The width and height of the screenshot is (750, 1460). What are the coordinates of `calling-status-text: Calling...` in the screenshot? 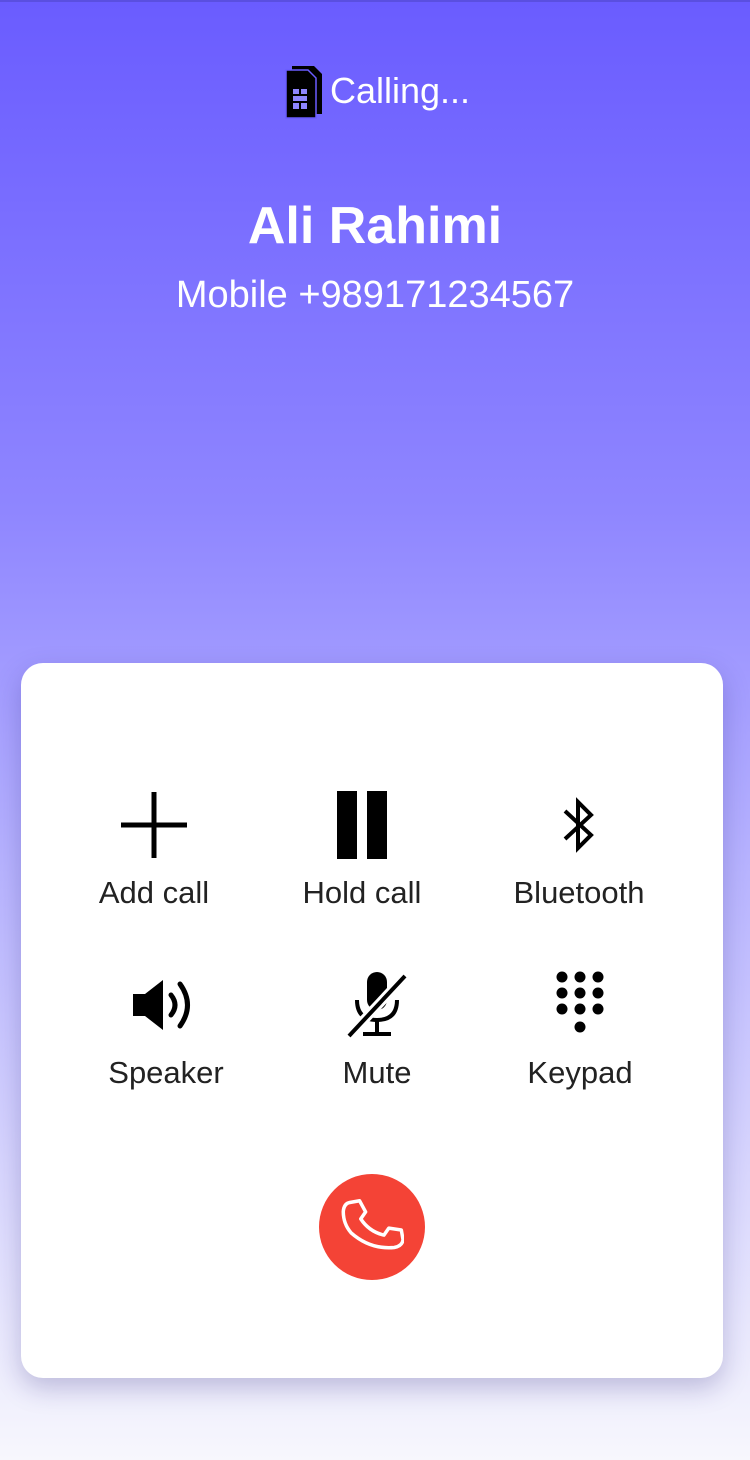 It's located at (400, 90).